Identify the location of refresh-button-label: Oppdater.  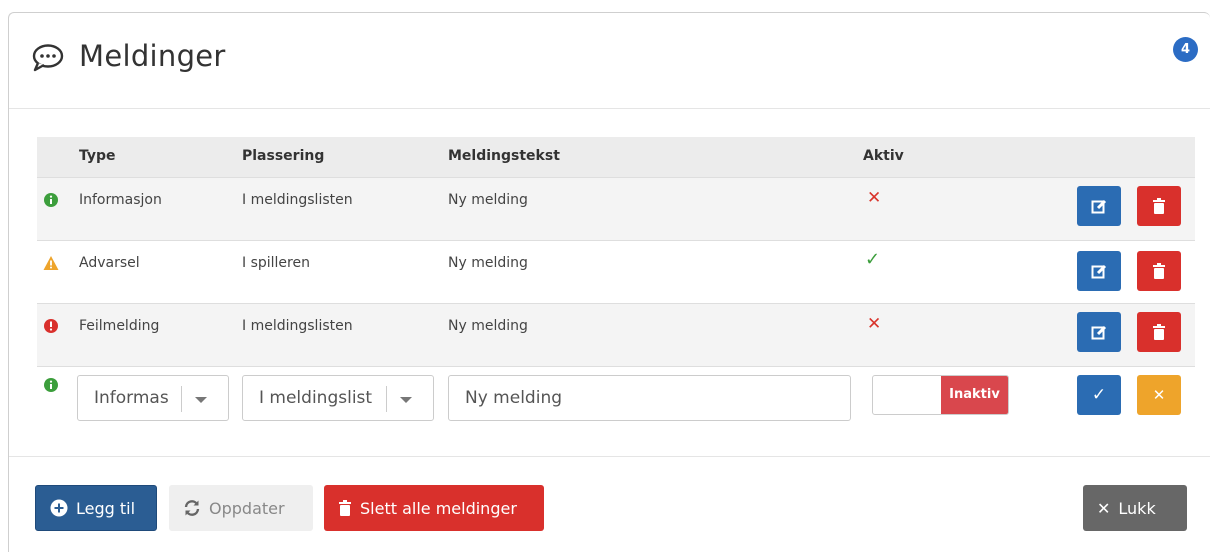
(247, 508).